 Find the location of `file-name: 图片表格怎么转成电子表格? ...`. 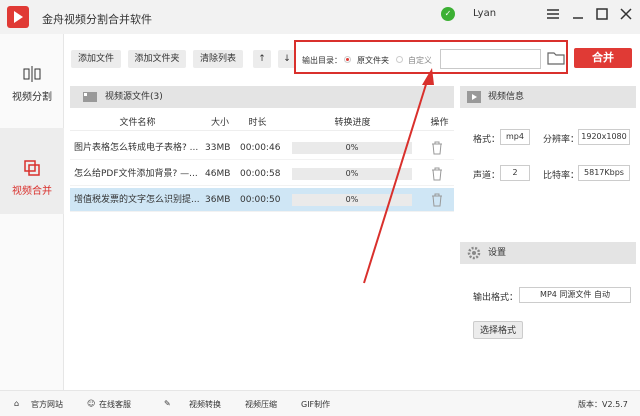

file-name: 图片表格怎么转成电子表格? ... is located at coordinates (136, 148).